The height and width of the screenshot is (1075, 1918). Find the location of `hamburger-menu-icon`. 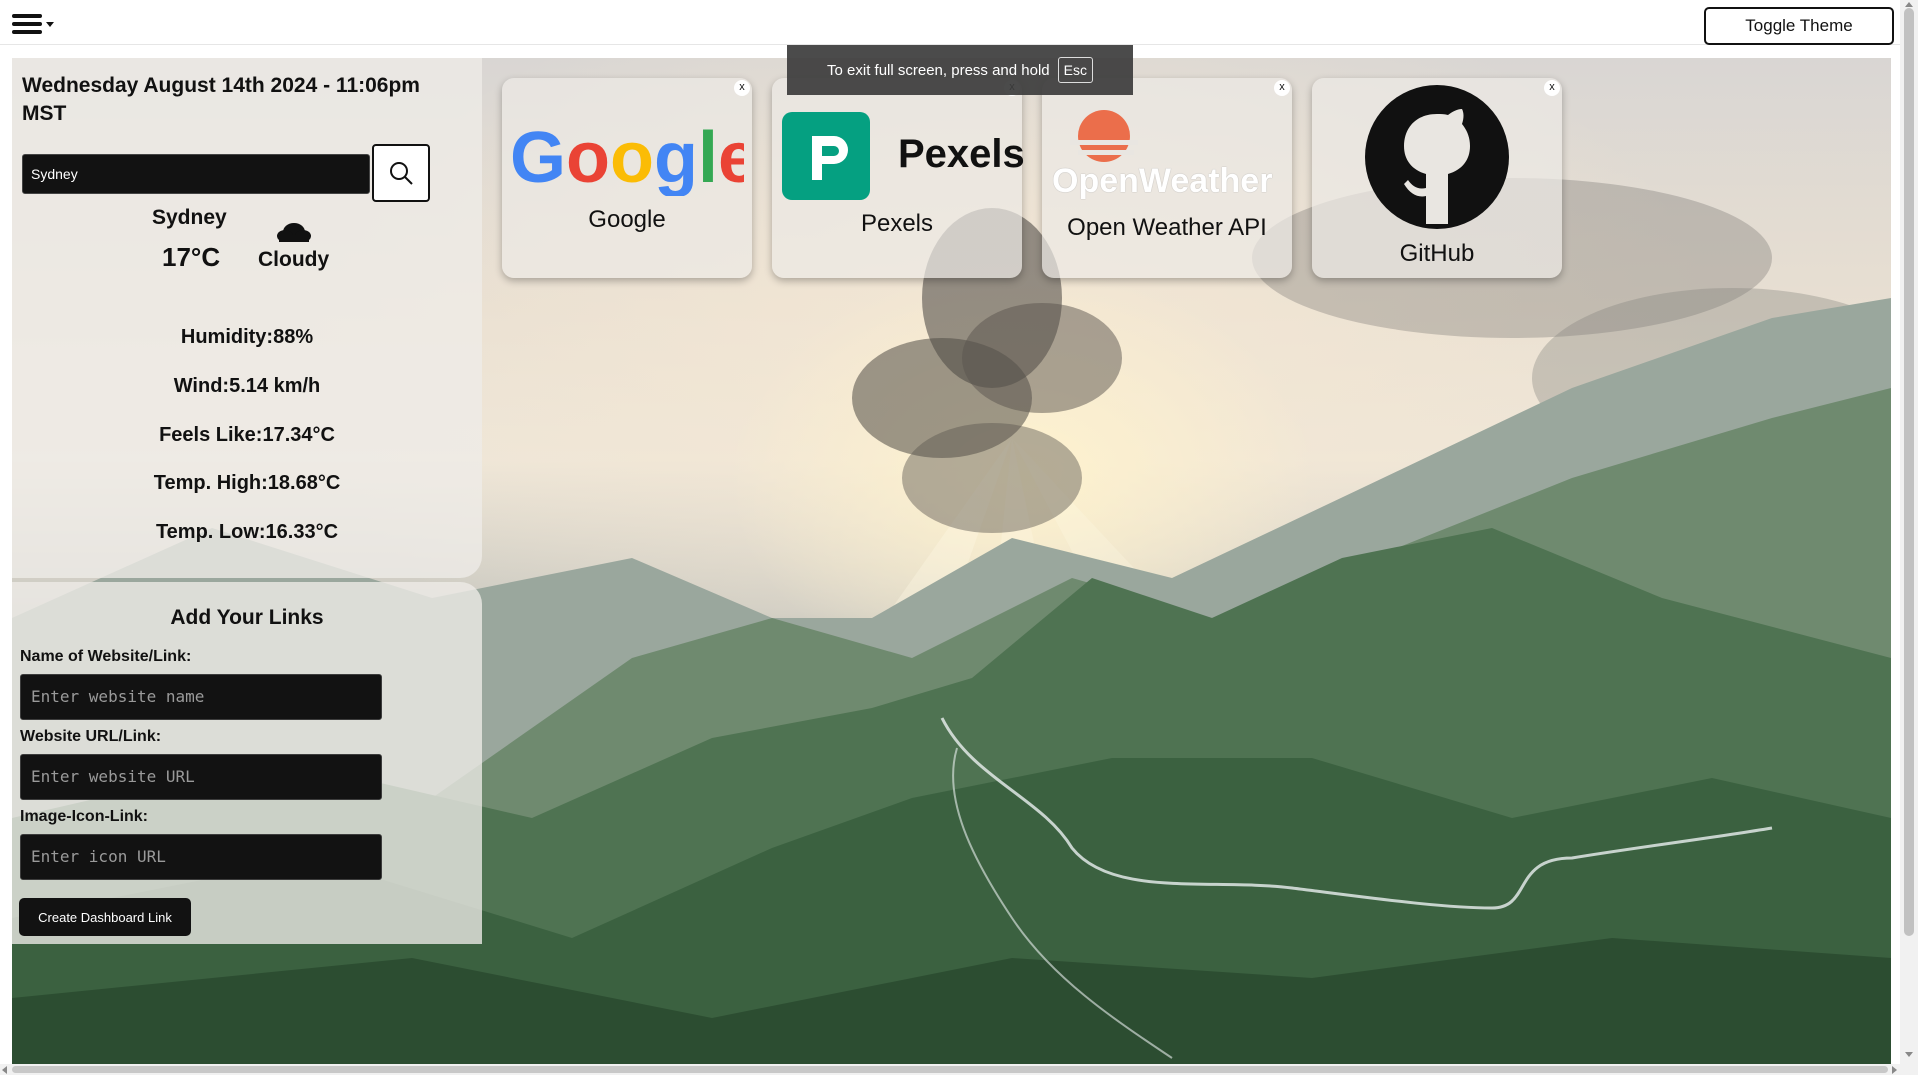

hamburger-menu-icon is located at coordinates (27, 25).